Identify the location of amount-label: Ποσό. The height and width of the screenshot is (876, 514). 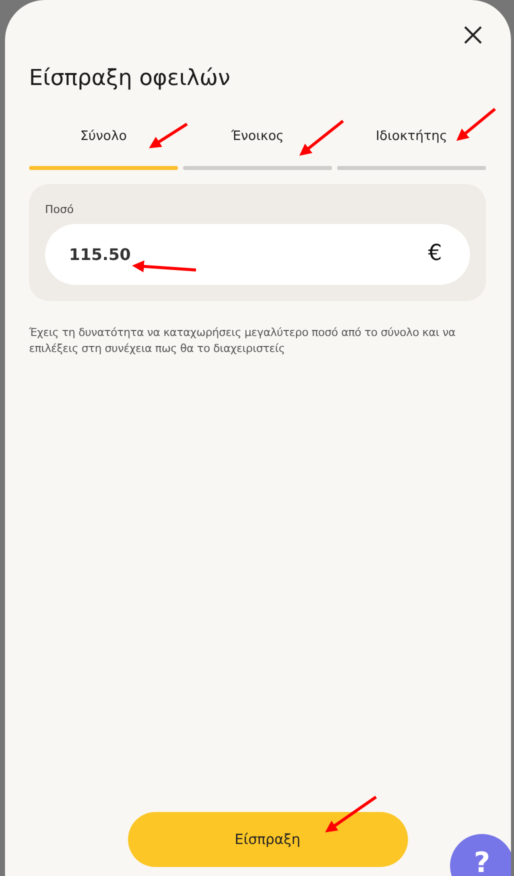
(59, 209).